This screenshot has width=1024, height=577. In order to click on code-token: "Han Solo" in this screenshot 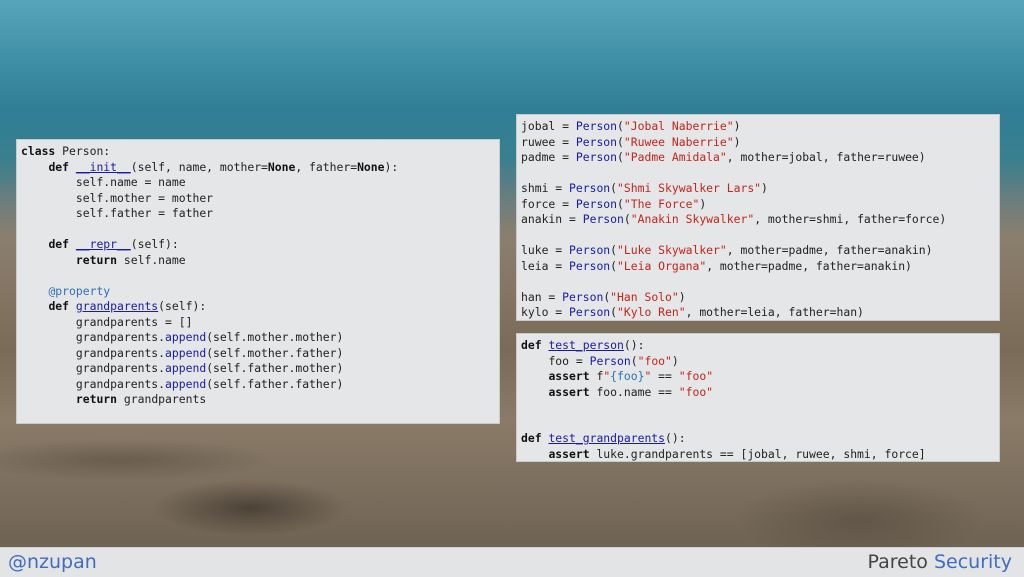, I will do `click(644, 296)`.